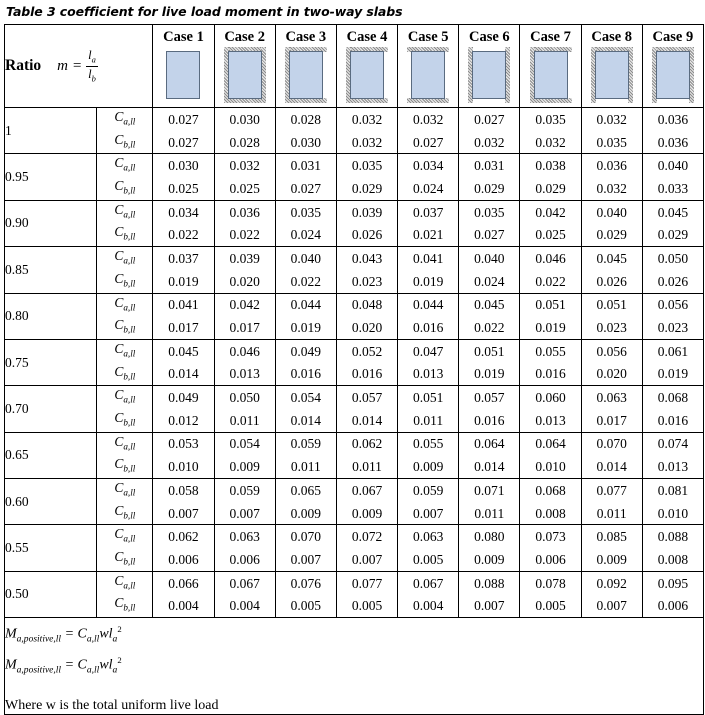 The height and width of the screenshot is (715, 705). I want to click on coef-a-value: 0.042, so click(244, 304).